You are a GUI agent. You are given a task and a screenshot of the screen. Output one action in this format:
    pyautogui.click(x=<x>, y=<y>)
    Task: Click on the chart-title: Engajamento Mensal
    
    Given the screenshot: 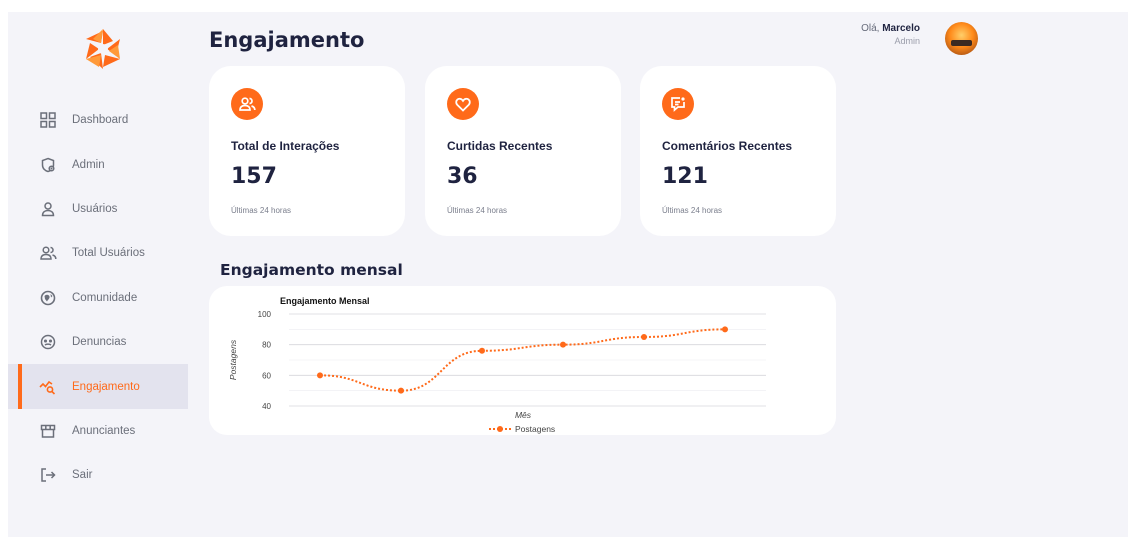 What is the action you would take?
    pyautogui.click(x=325, y=301)
    